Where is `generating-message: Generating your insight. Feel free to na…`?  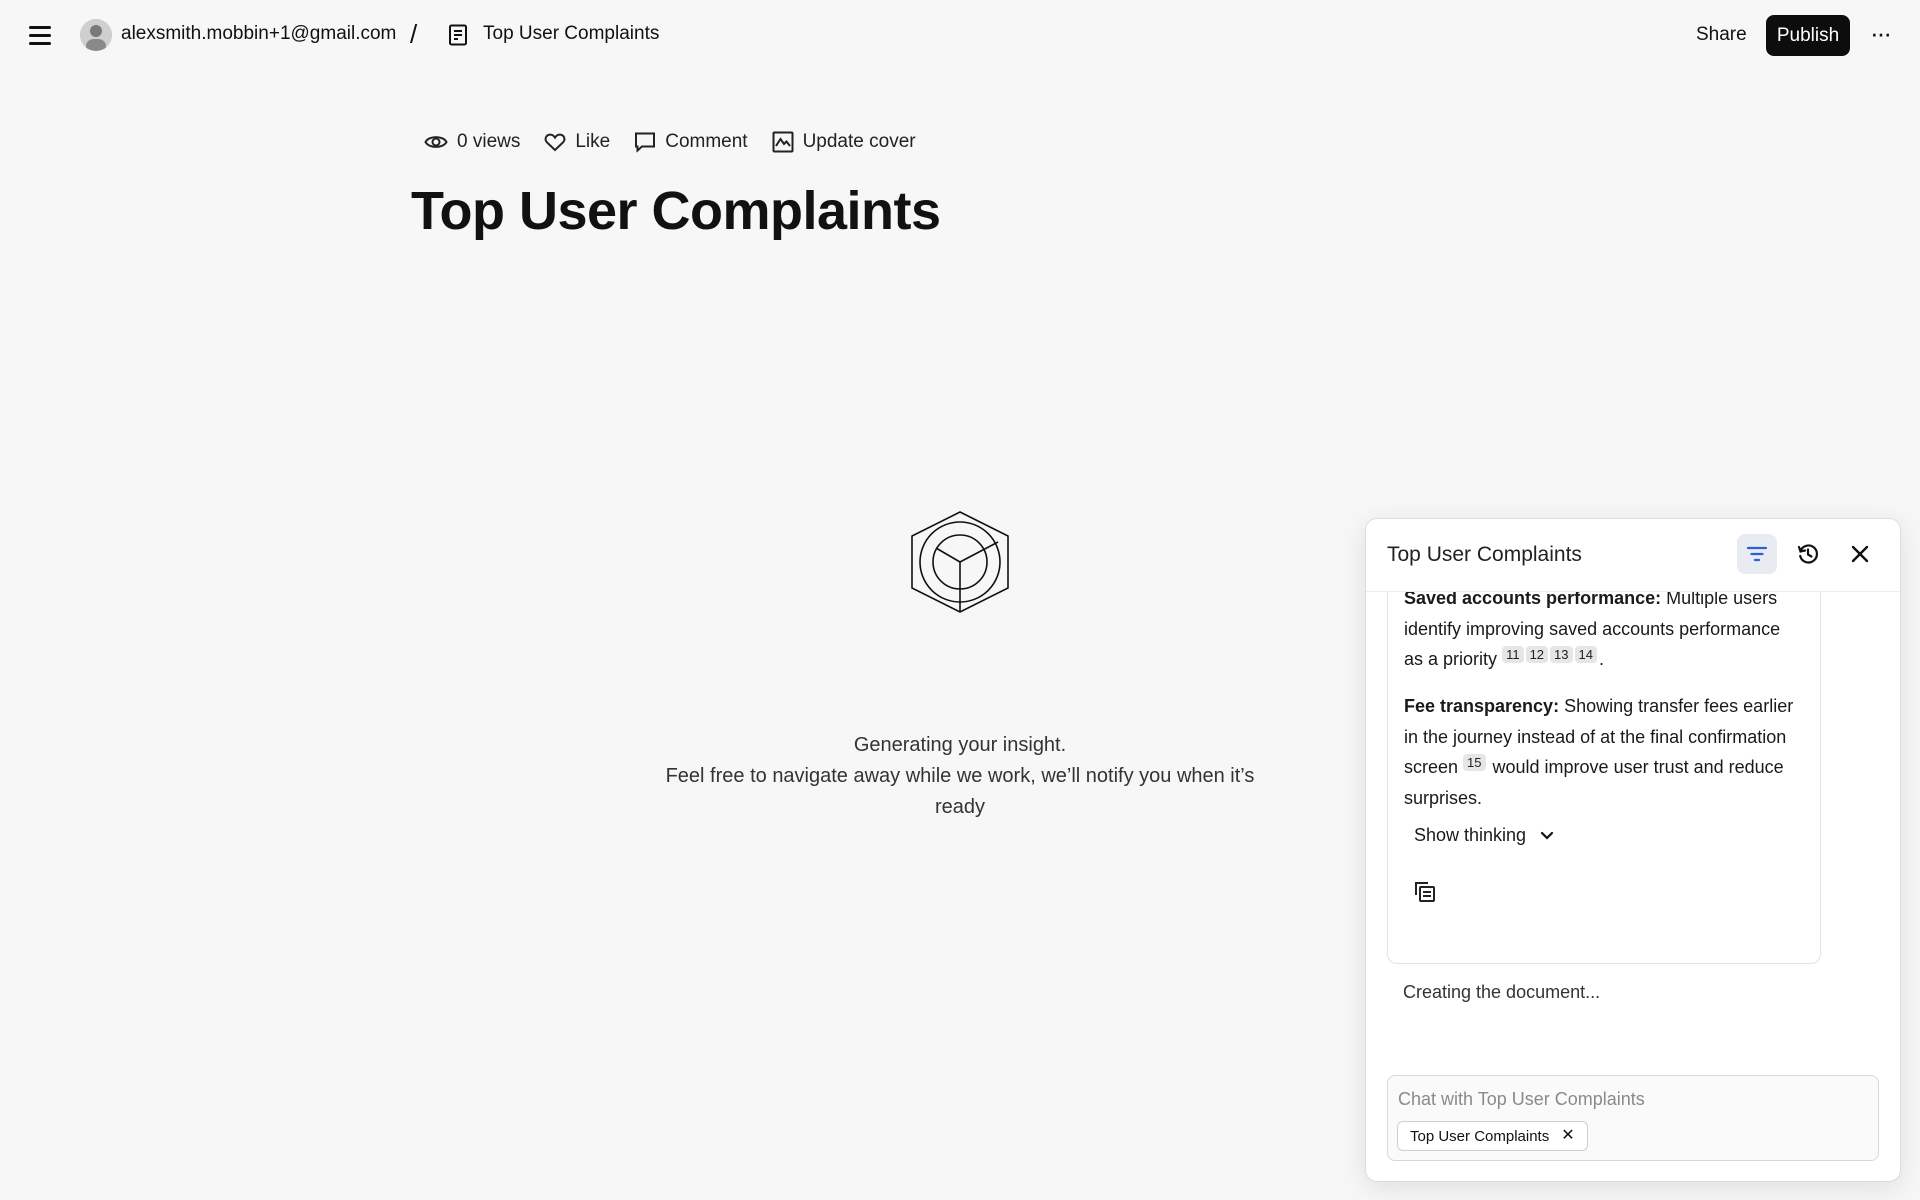 generating-message: Generating your insight. Feel free to na… is located at coordinates (960, 776).